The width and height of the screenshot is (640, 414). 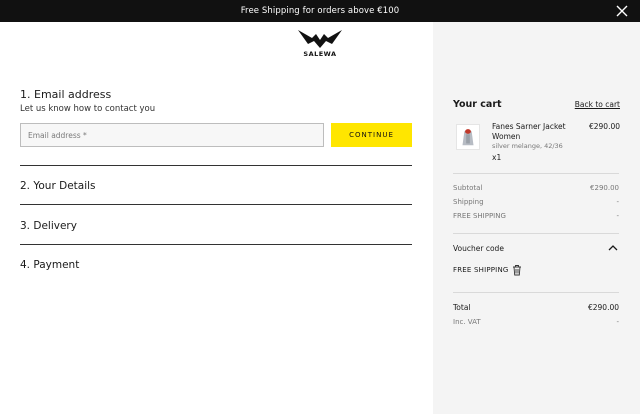 I want to click on salewa-logo: SALEWA, so click(x=320, y=43).